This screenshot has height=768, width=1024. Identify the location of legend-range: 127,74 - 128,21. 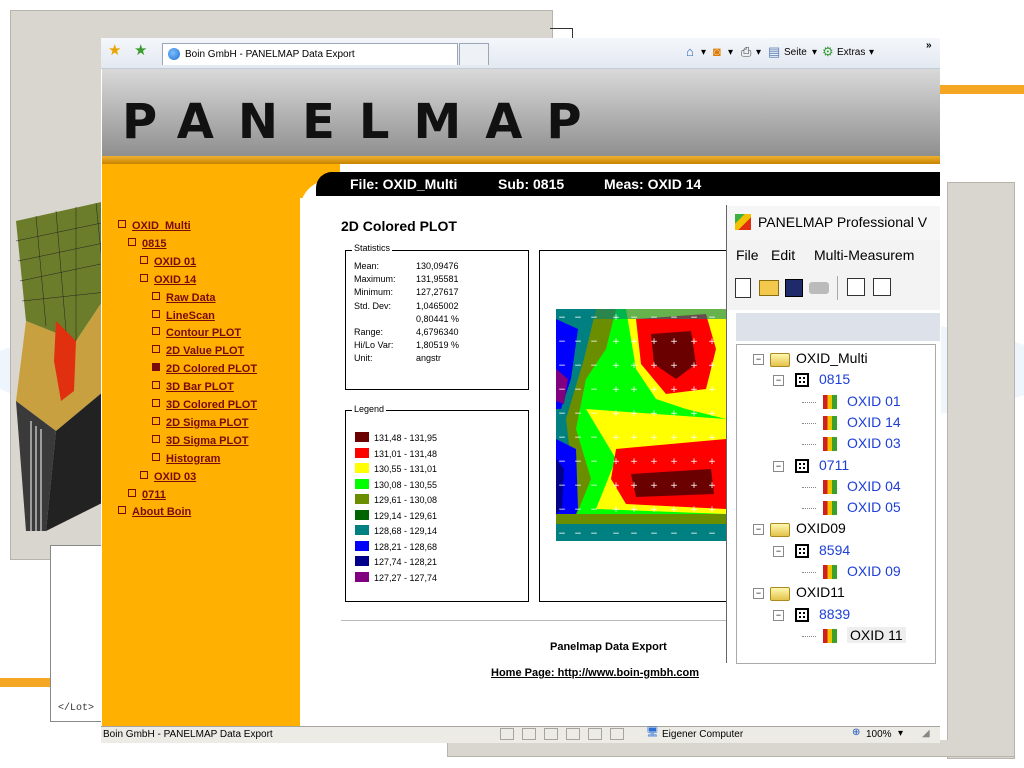
(406, 562).